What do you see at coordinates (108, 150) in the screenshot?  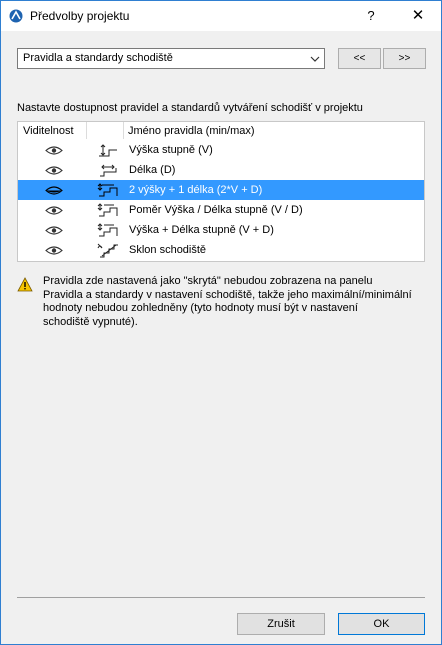 I see `riser-height-icon` at bounding box center [108, 150].